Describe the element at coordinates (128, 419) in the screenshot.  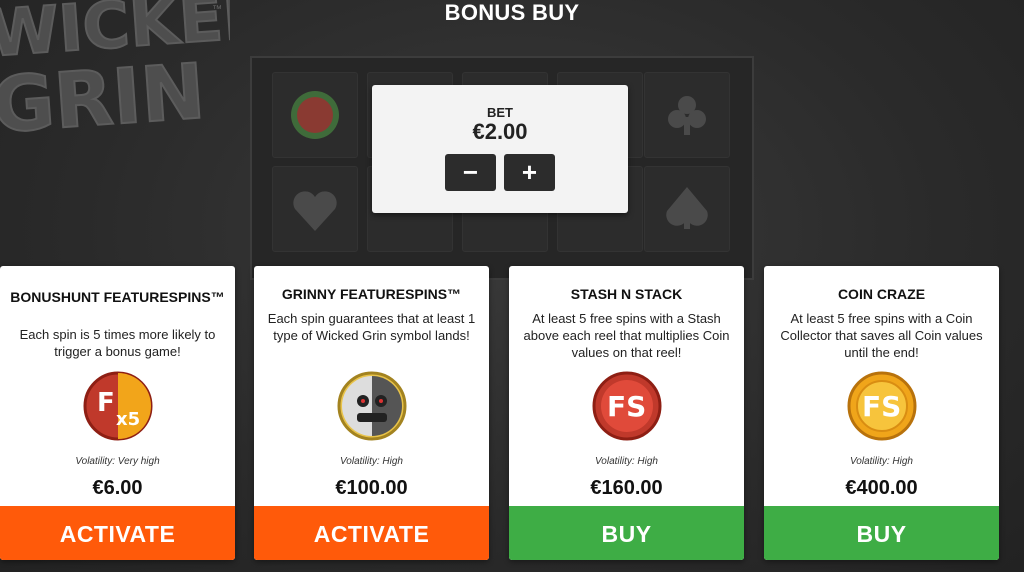
I see `svg-text: x5` at that location.